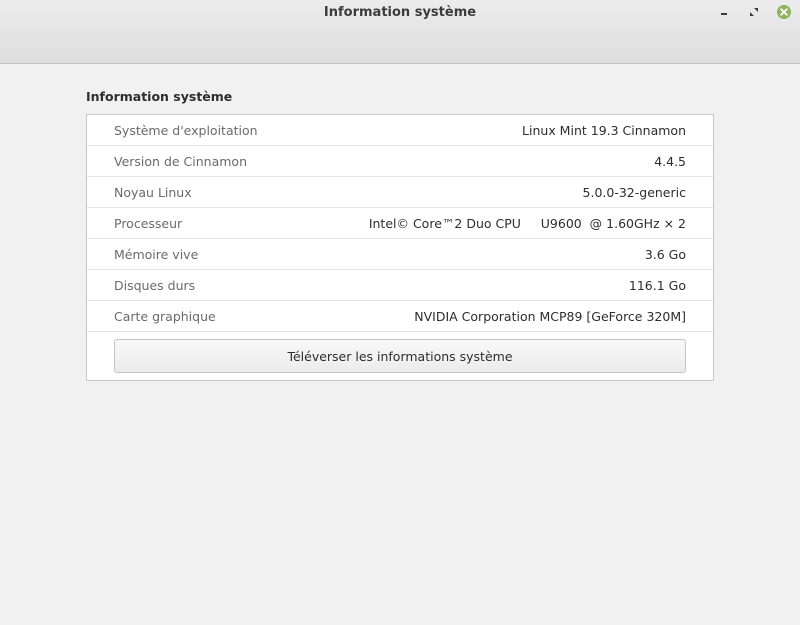 This screenshot has width=800, height=625. I want to click on info-value: 116.1 Go, so click(657, 285).